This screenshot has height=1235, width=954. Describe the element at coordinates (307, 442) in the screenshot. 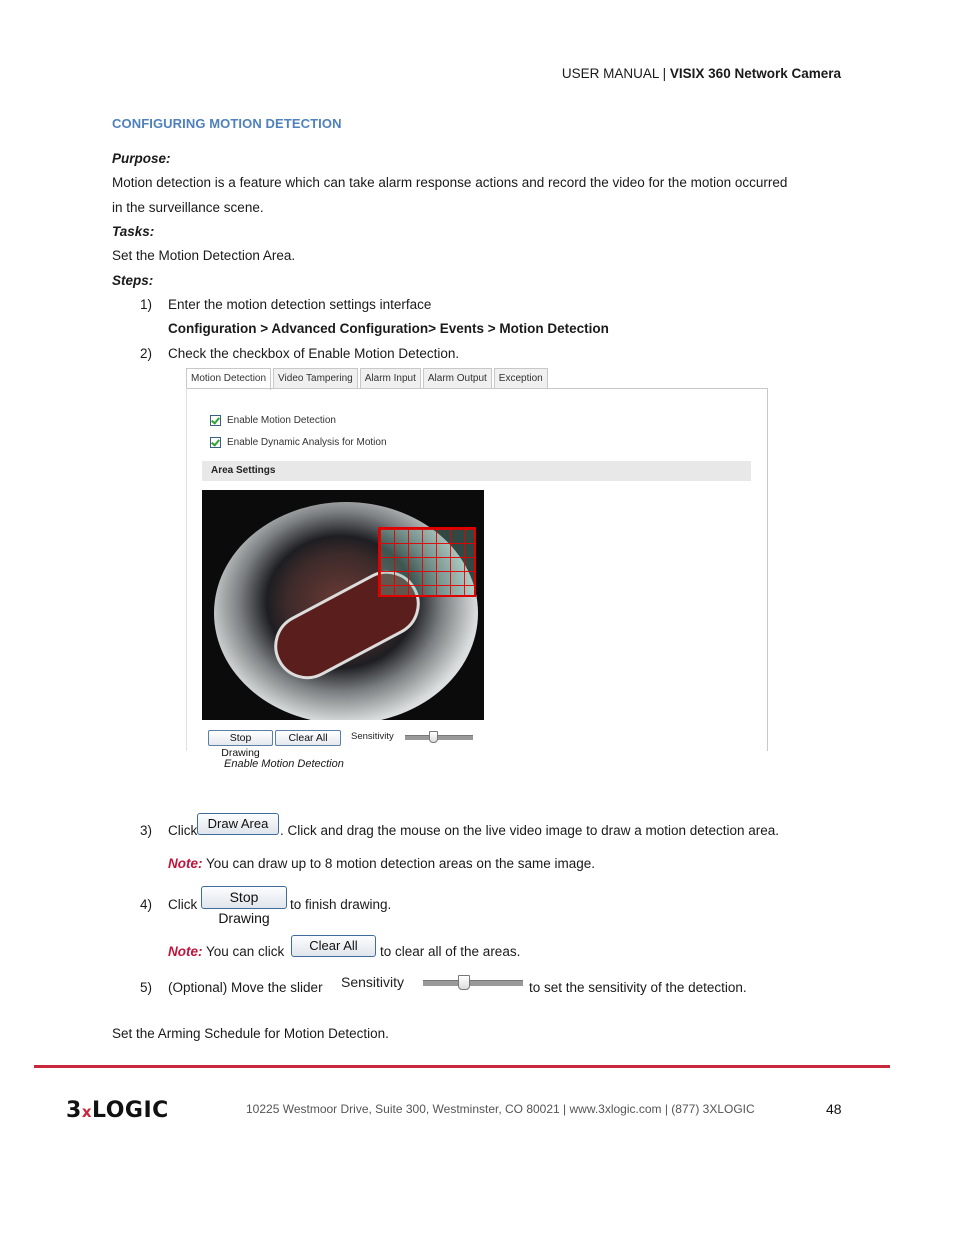

I see `enable-dynamic-analysis-label: Enable Dynamic Analysis for Motion` at that location.